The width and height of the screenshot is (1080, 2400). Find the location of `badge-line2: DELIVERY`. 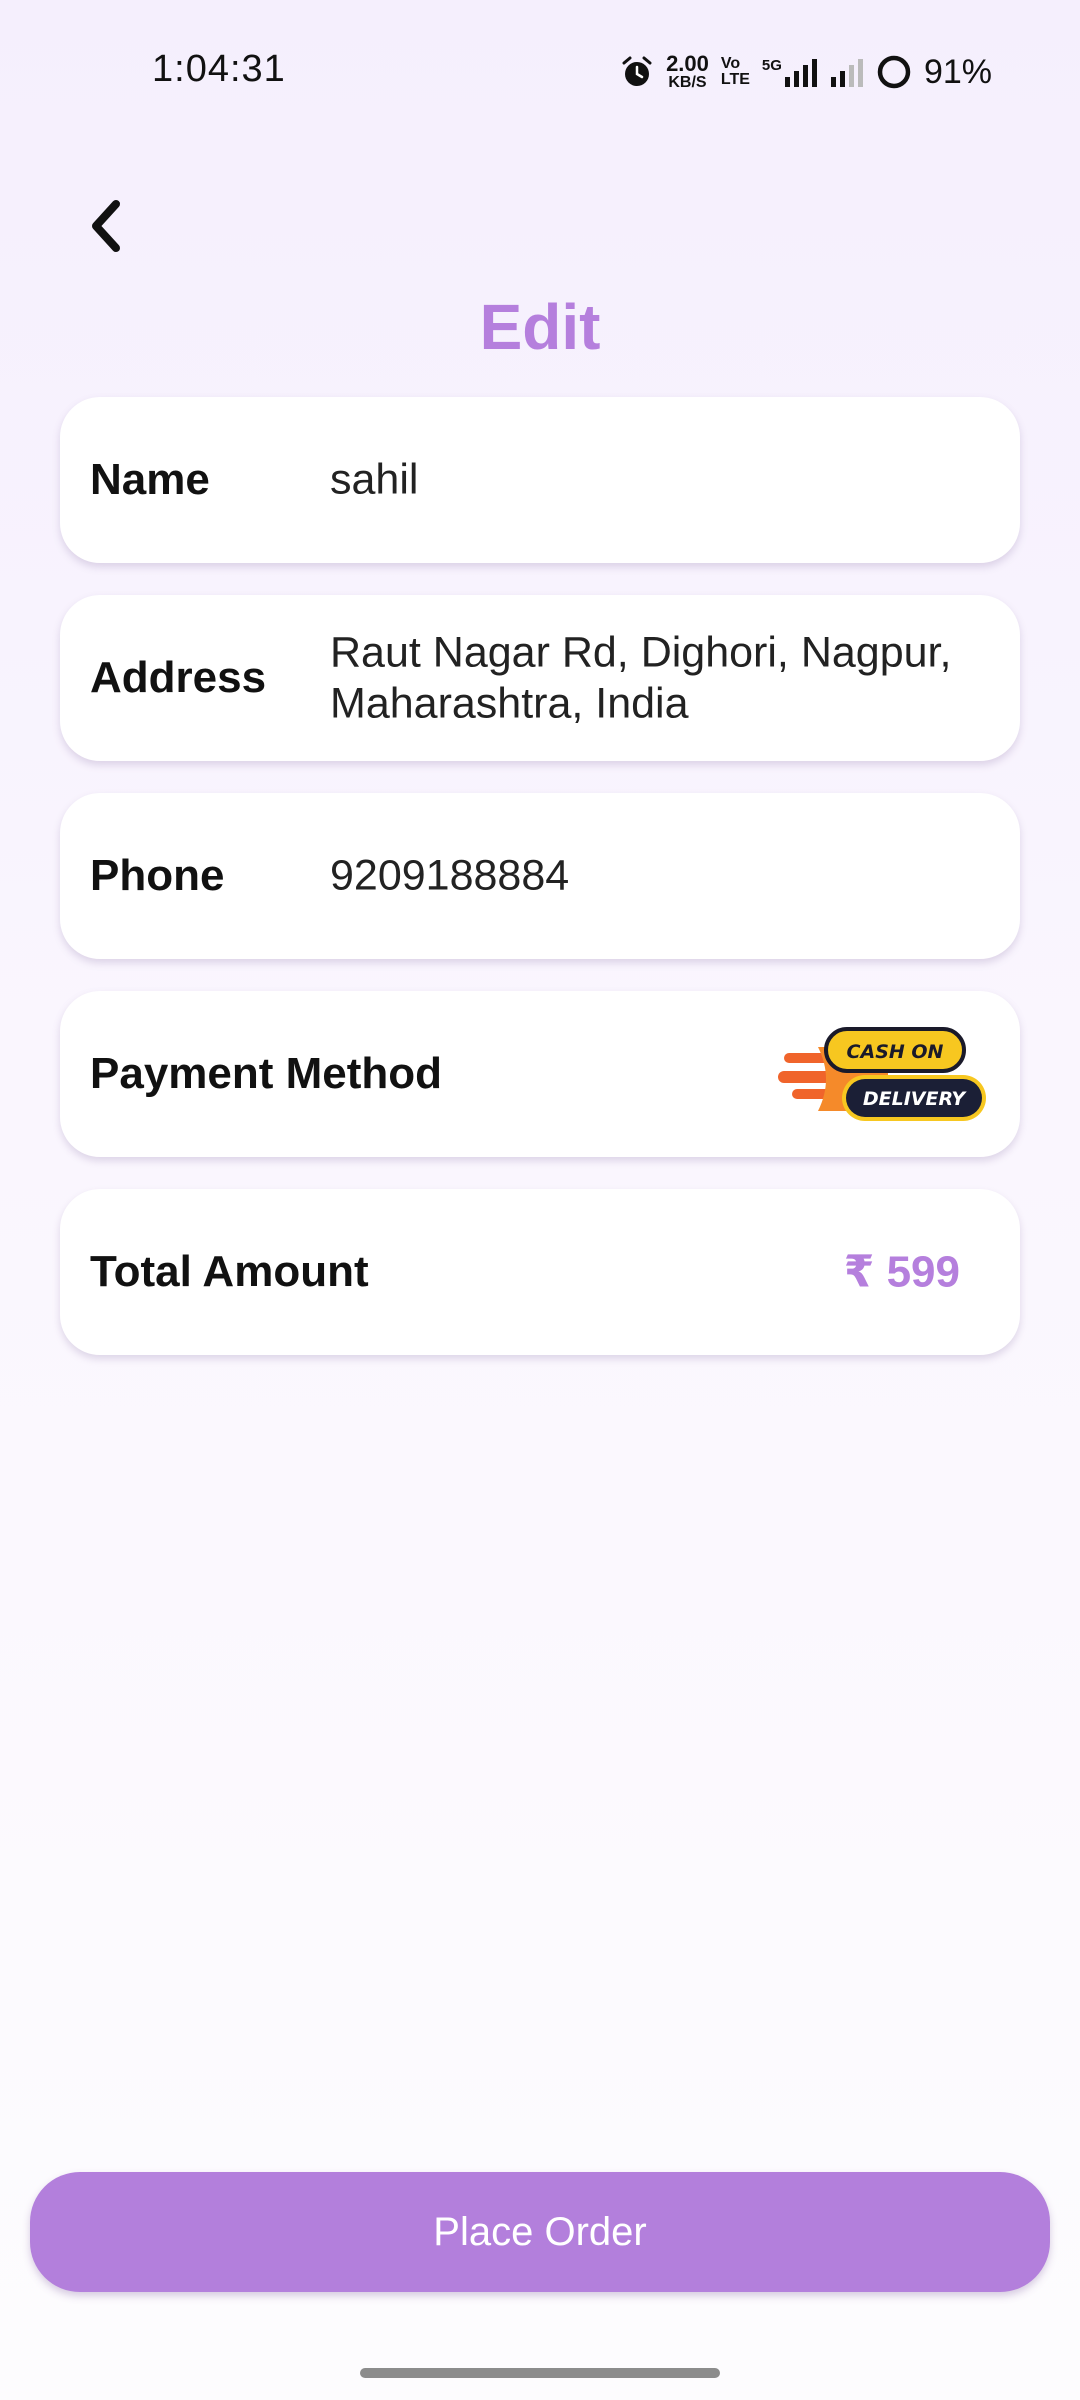

badge-line2: DELIVERY is located at coordinates (915, 1099).